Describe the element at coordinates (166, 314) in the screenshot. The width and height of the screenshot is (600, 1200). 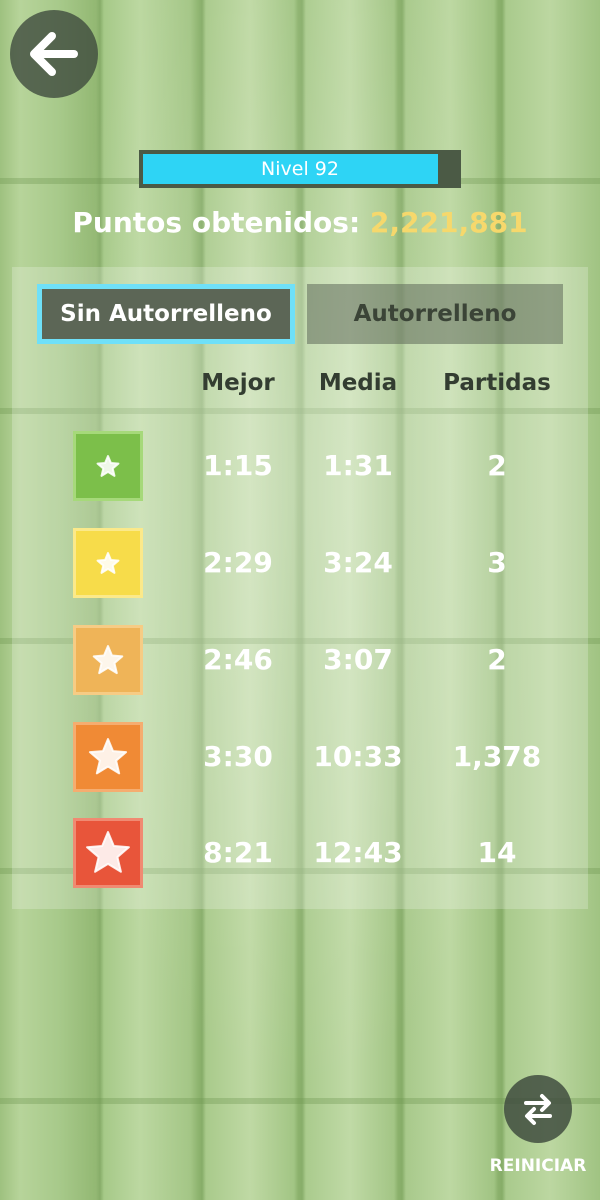
I see `tab-sin-autorrelleno: Sin Autorrelleno` at that location.